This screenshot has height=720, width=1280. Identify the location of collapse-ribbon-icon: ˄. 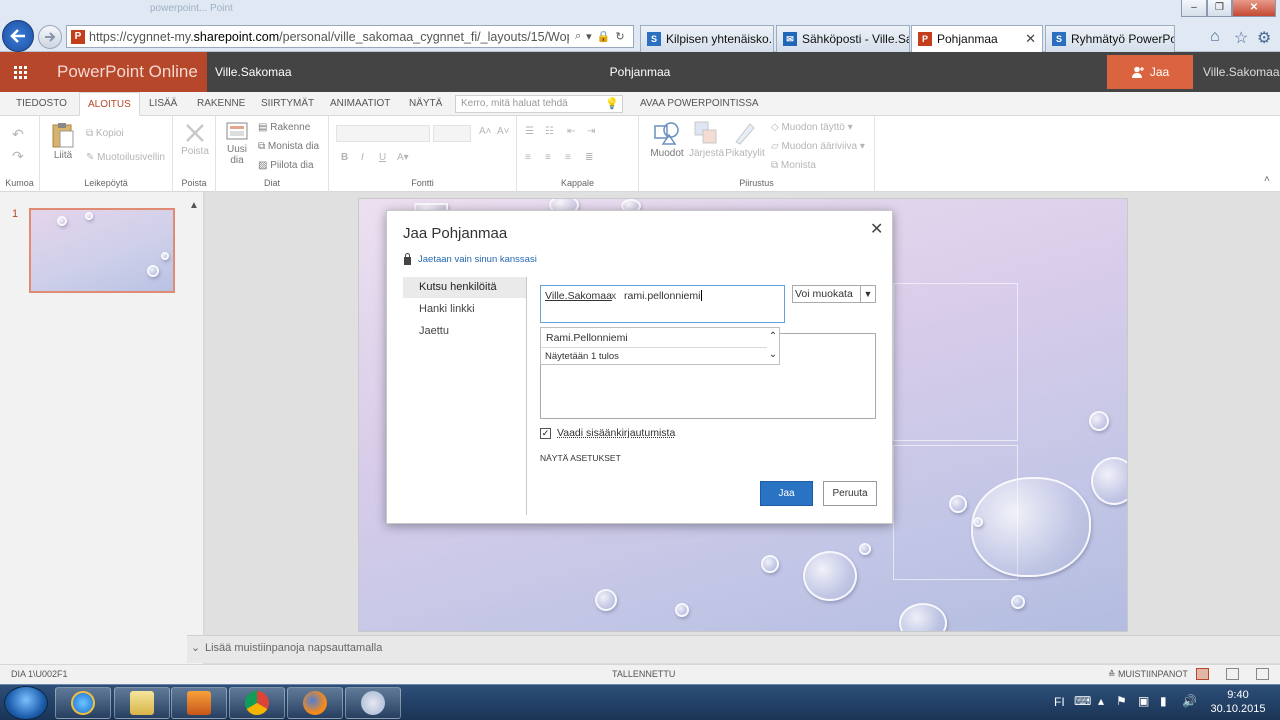
(1267, 179).